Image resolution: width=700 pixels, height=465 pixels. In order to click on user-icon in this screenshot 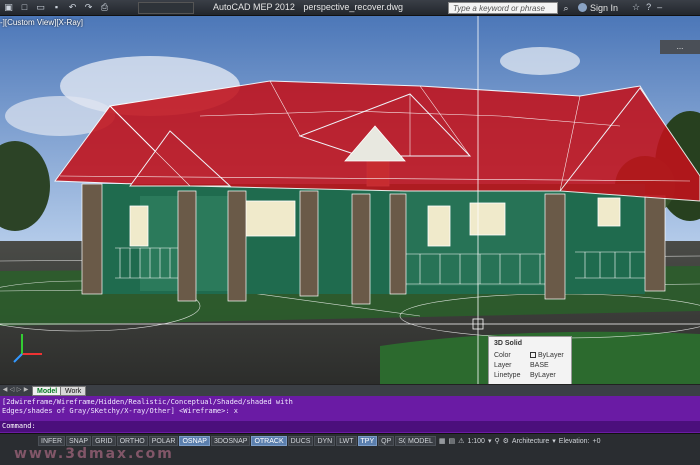, I will do `click(582, 7)`.